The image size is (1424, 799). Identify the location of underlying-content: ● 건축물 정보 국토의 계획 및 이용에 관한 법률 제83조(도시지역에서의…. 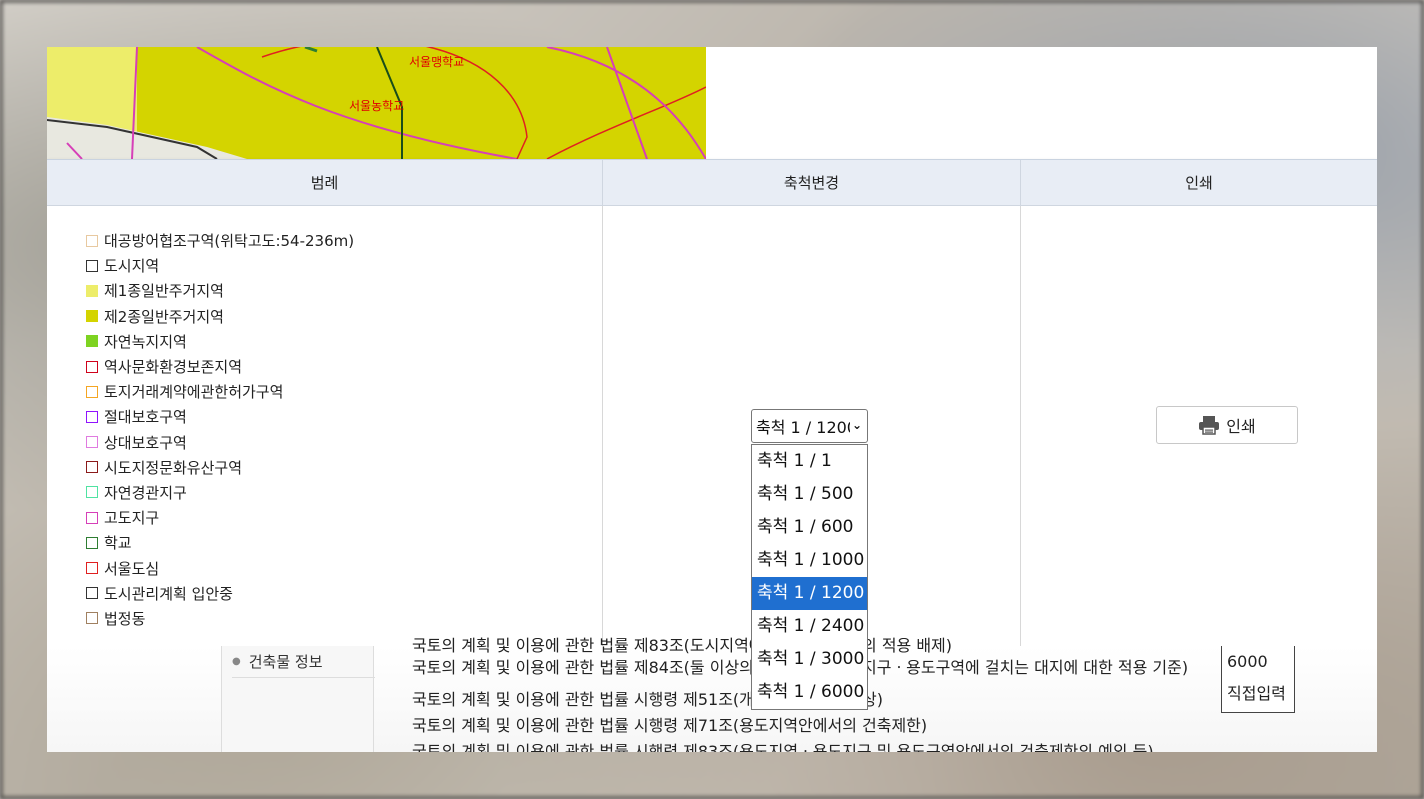
(712, 694).